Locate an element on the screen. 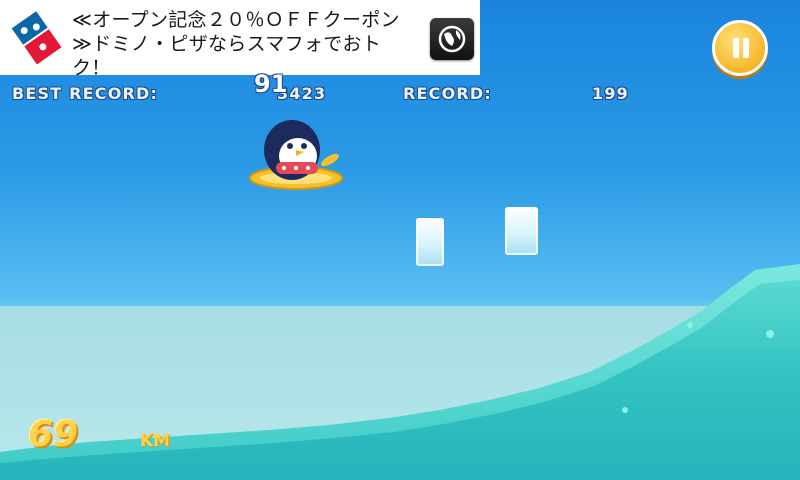 The image size is (800, 480). ad-banner: ≪オープン記念２０％ＯＦＦクーポン ≫ドミノ・ピザならスマフォでおト ク！ is located at coordinates (240, 39).